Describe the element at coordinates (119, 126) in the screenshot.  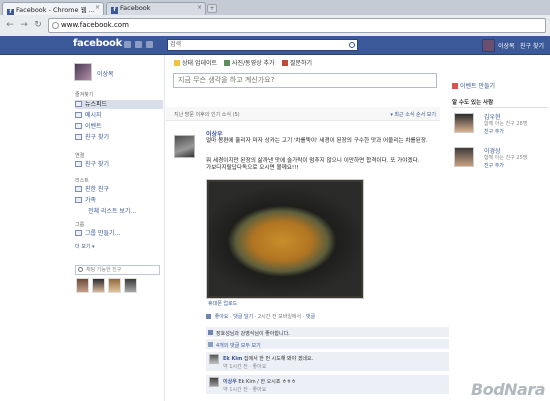
I see `sidebar-item-events: 이벤트` at that location.